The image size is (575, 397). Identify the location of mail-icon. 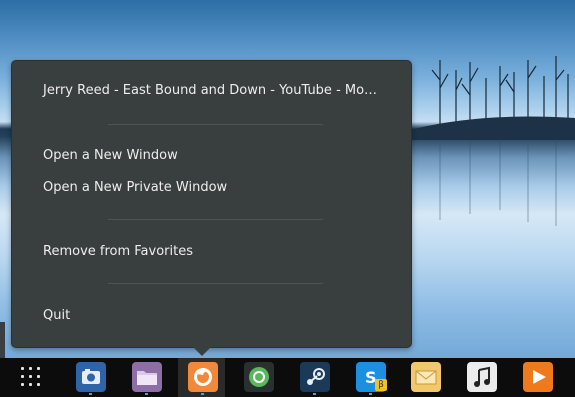
(426, 377).